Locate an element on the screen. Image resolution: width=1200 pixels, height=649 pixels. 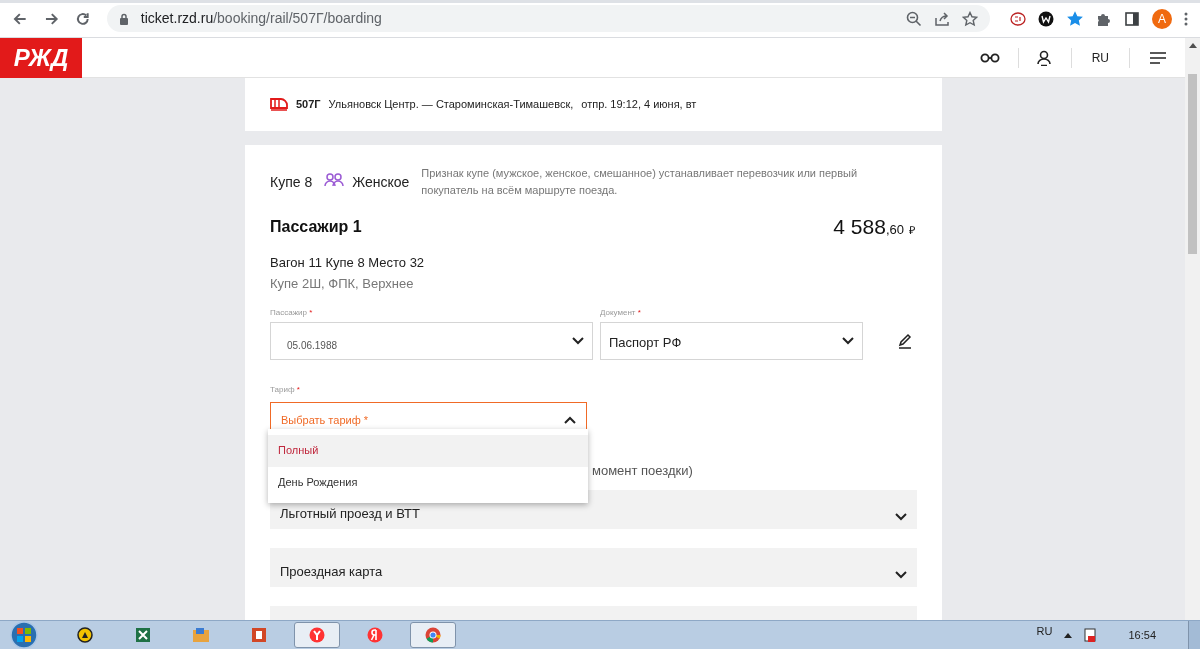
car-info-text: Купе 2Ш, ФПК, Верхнее is located at coordinates (342, 284).